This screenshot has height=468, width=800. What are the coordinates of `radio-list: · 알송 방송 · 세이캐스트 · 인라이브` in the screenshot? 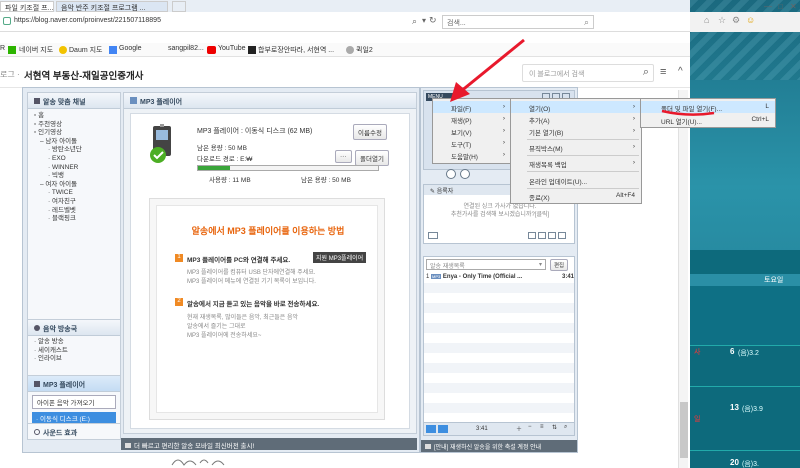 It's located at (74, 351).